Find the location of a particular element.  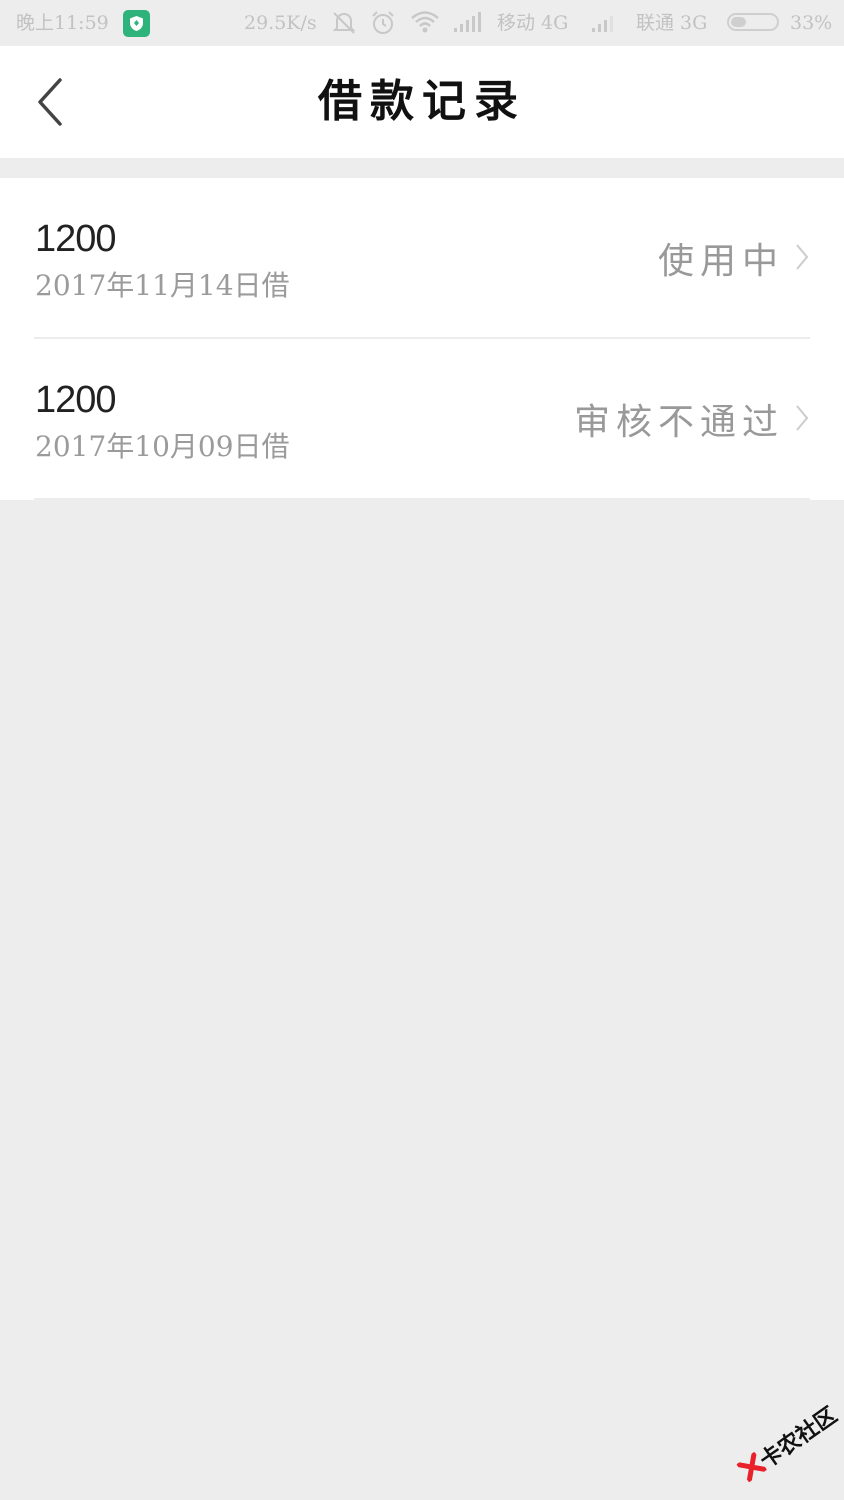

watermark: 卡农社区 is located at coordinates (785, 1446).